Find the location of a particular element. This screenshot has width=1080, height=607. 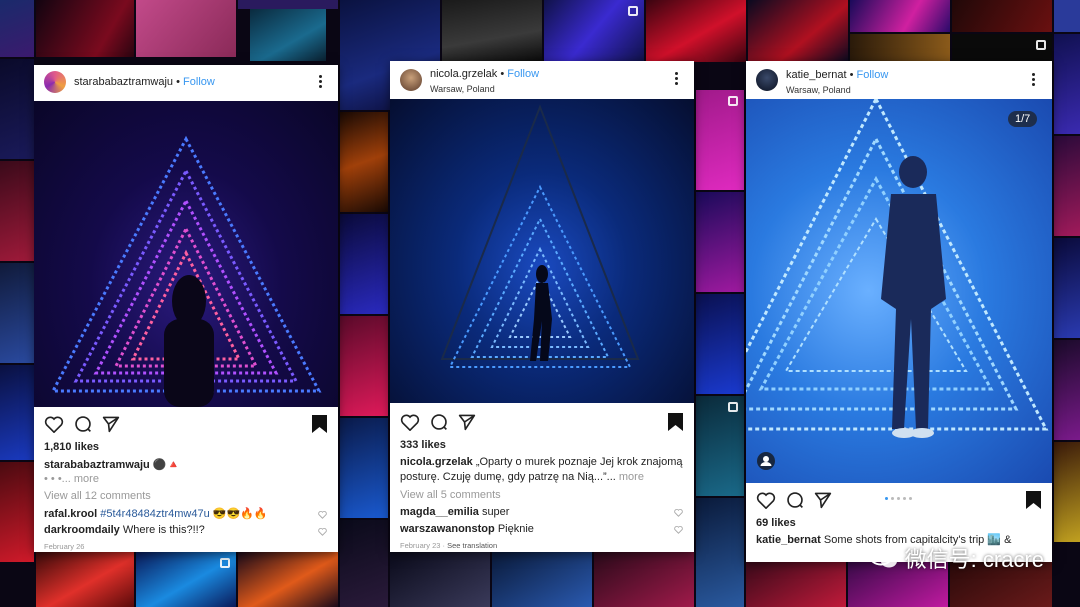

comment-row: darkroomdaily Where is this?!!? is located at coordinates (124, 530).